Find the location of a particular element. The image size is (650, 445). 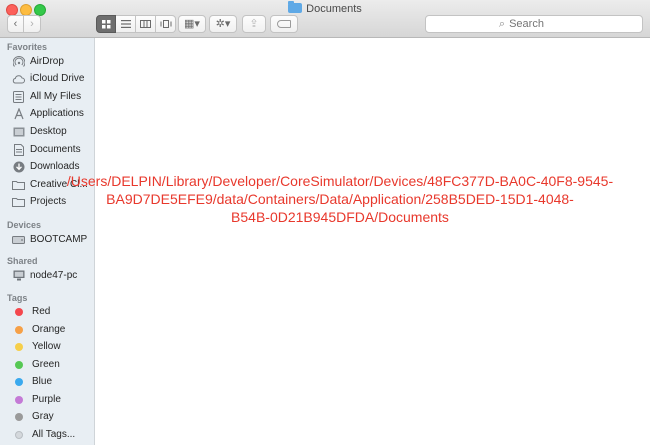

tag-icon is located at coordinates (284, 24).